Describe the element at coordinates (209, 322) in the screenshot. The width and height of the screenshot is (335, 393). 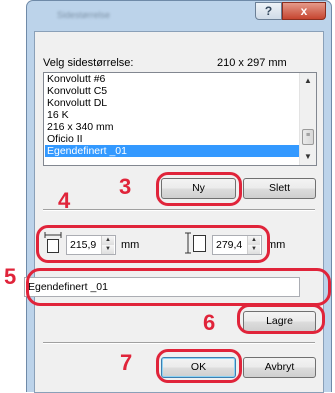
I see `callout-number-6: 6` at that location.